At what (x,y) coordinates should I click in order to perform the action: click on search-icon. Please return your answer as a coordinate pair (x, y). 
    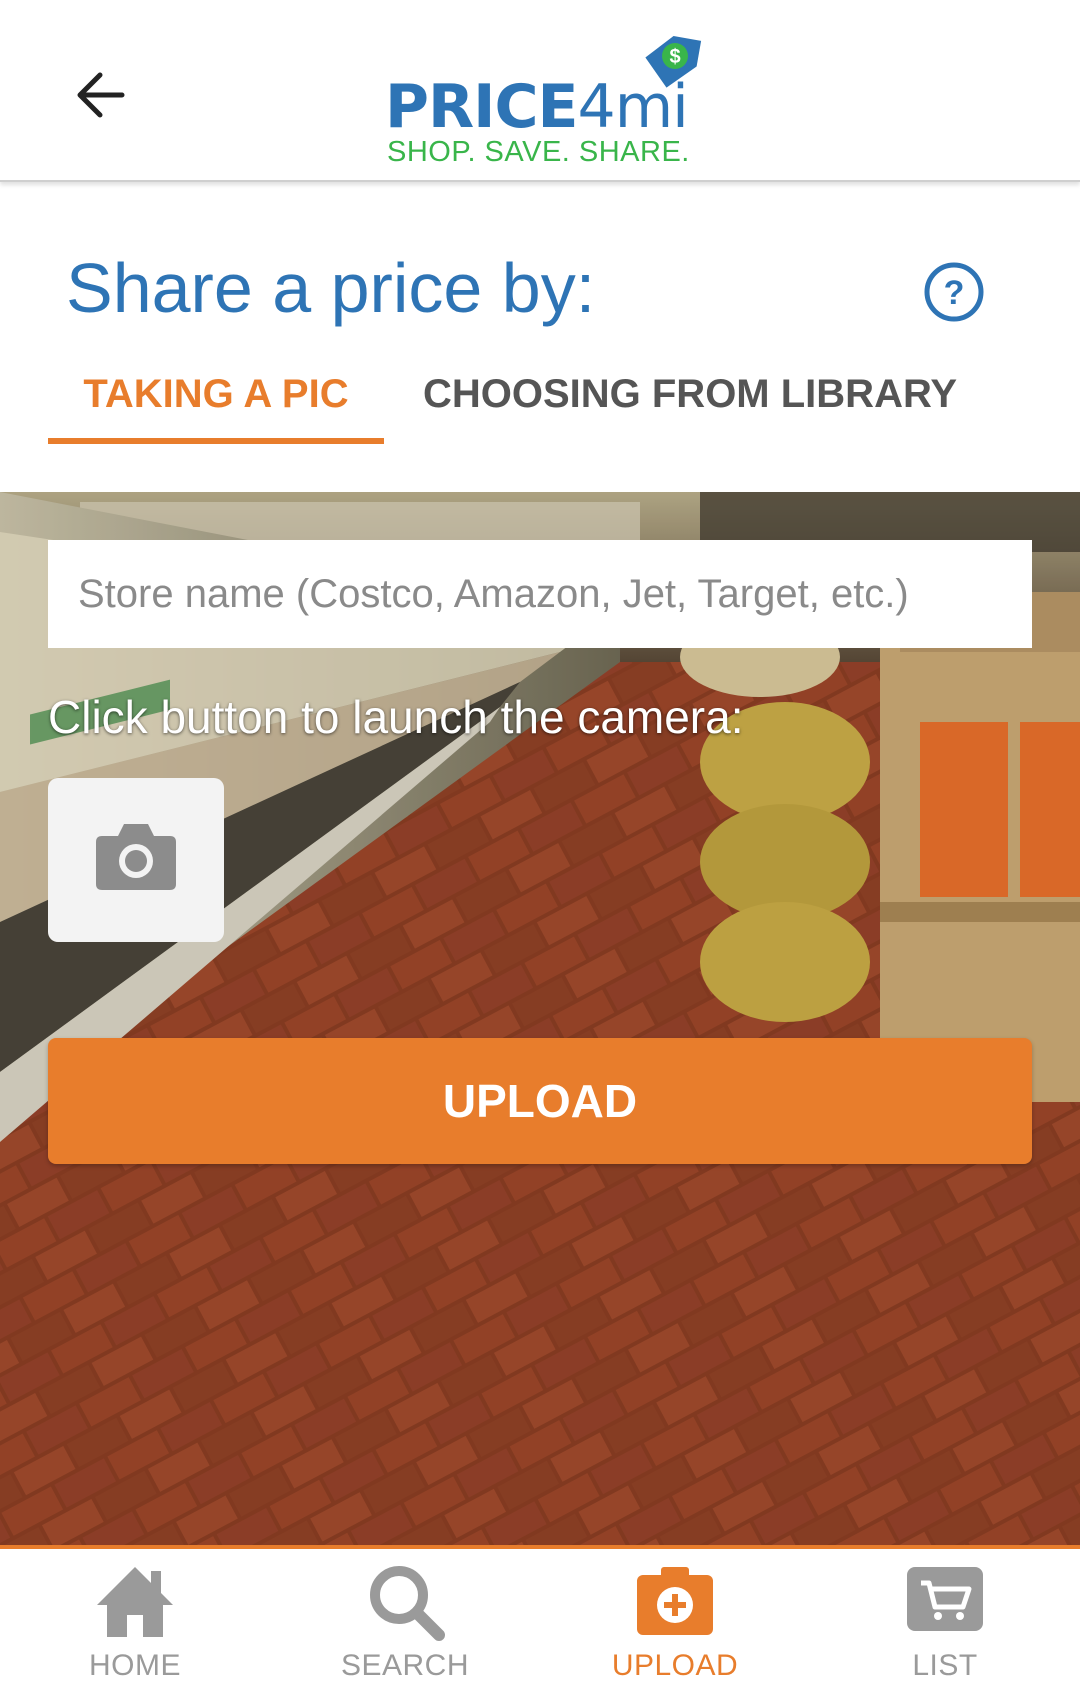
    Looking at the image, I should click on (407, 1603).